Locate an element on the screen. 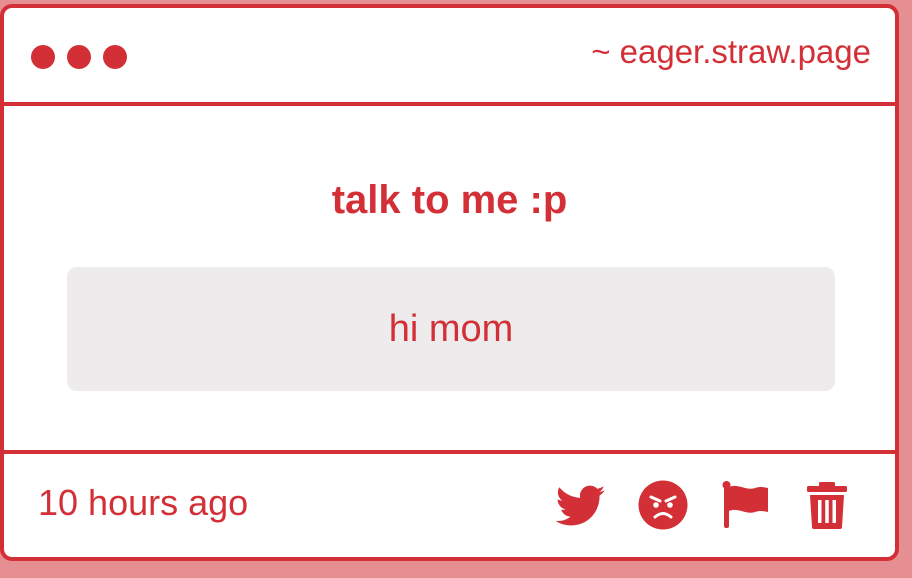 Image resolution: width=912 pixels, height=578 pixels. window-dots is located at coordinates (79, 57).